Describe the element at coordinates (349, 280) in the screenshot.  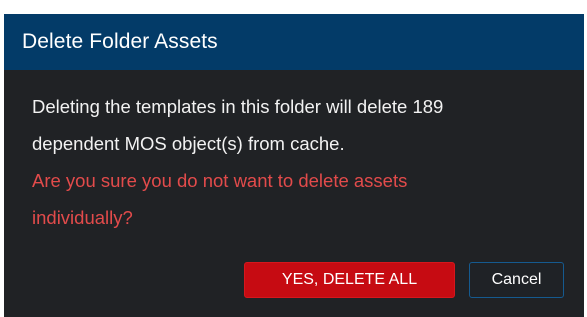
I see `delete-all-button: YES, DELETE ALL` at that location.